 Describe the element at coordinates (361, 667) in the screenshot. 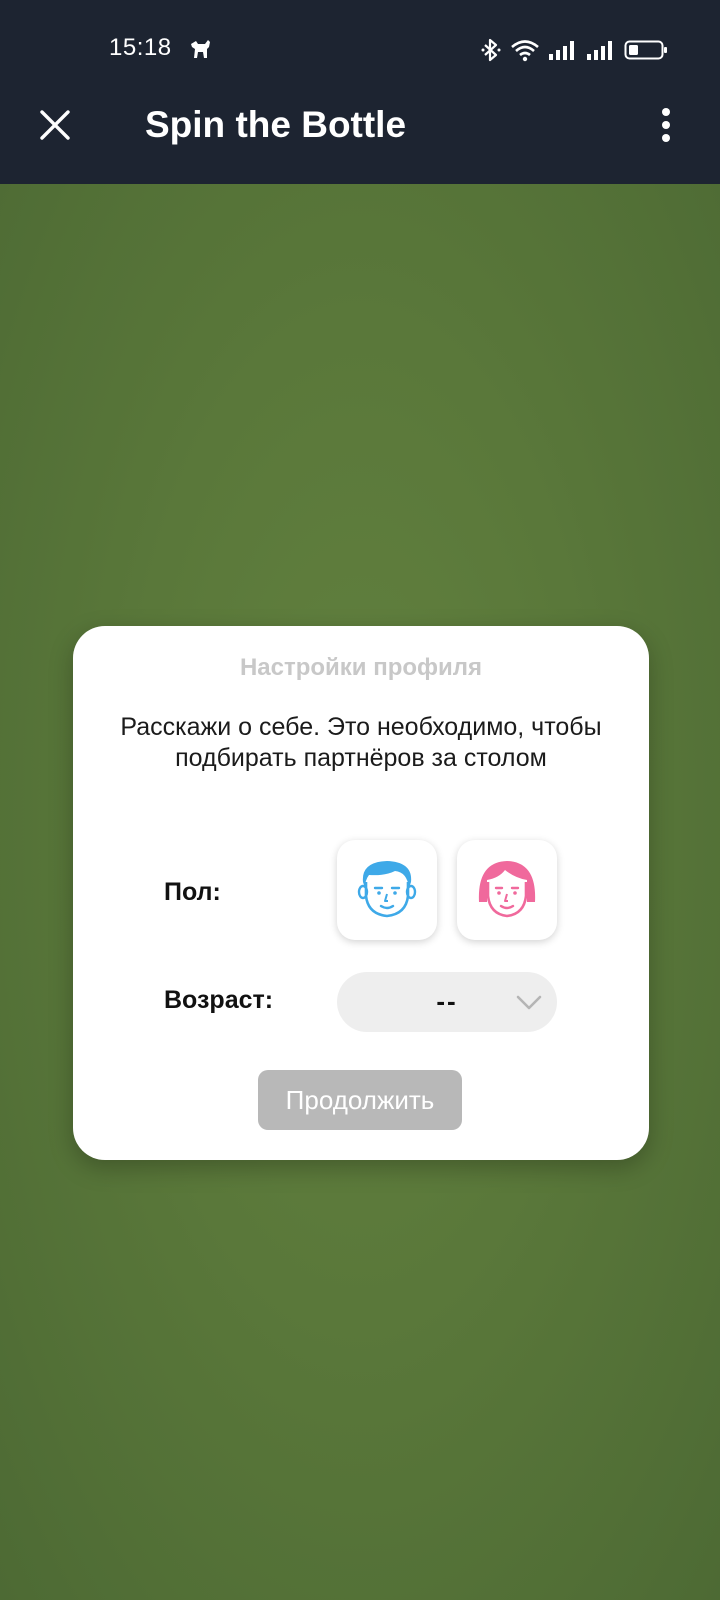

I see `dialog-title: Настройки профиля` at that location.